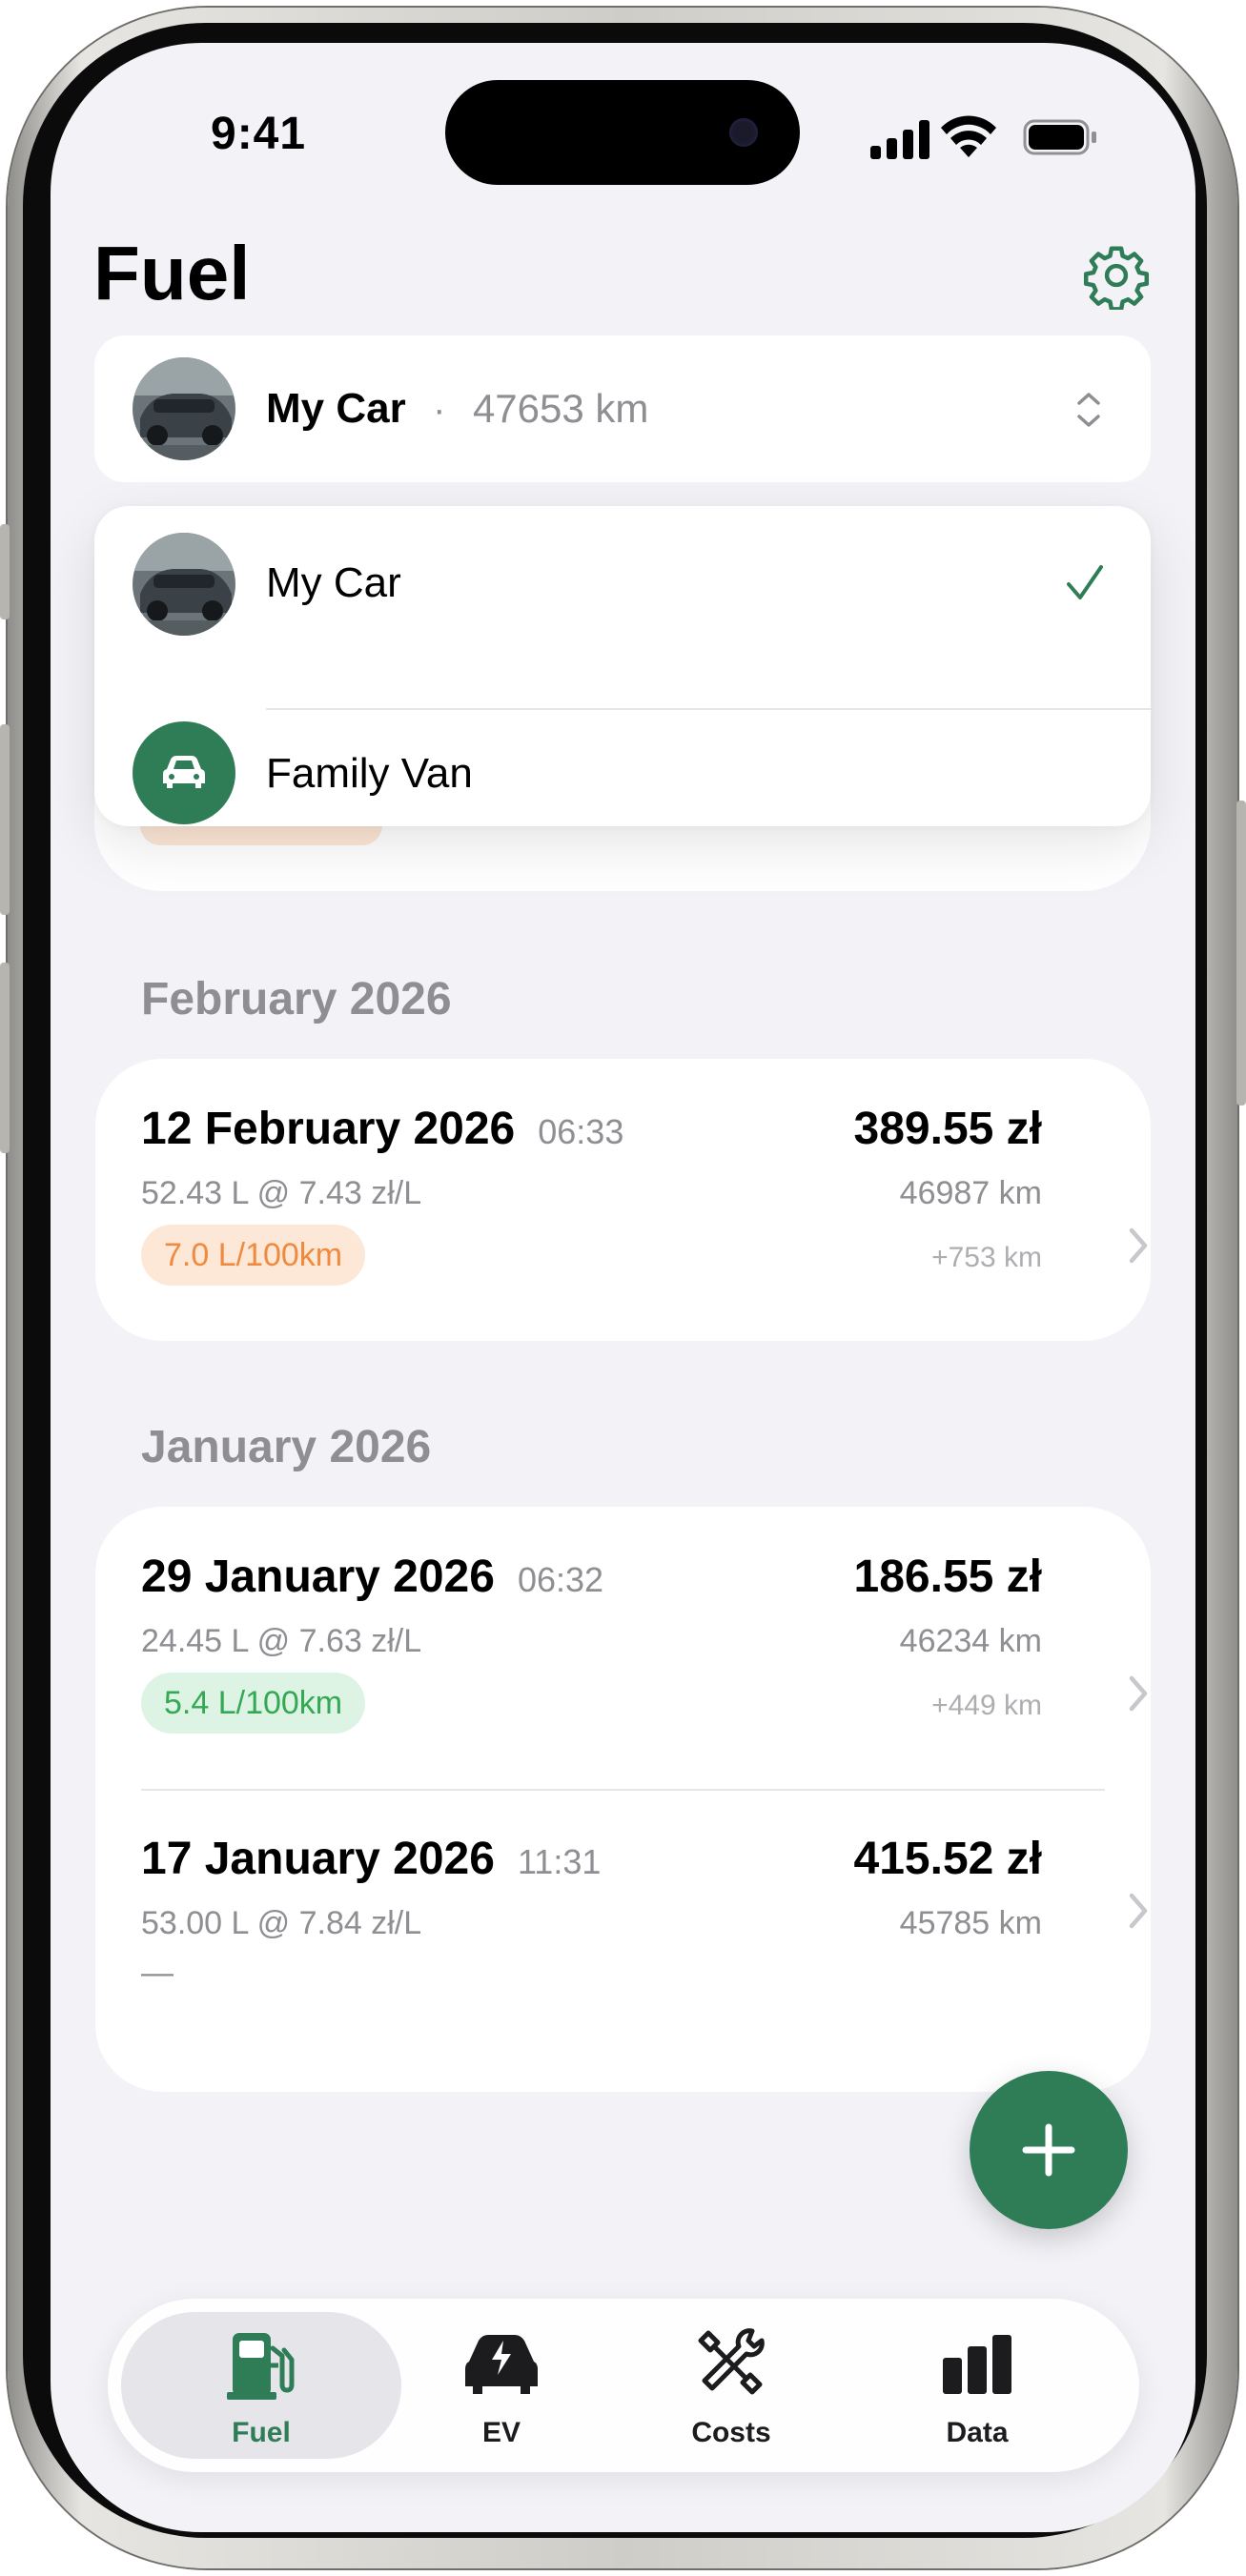 Image resolution: width=1246 pixels, height=2576 pixels. Describe the element at coordinates (259, 134) in the screenshot. I see `status-time: 9:41` at that location.